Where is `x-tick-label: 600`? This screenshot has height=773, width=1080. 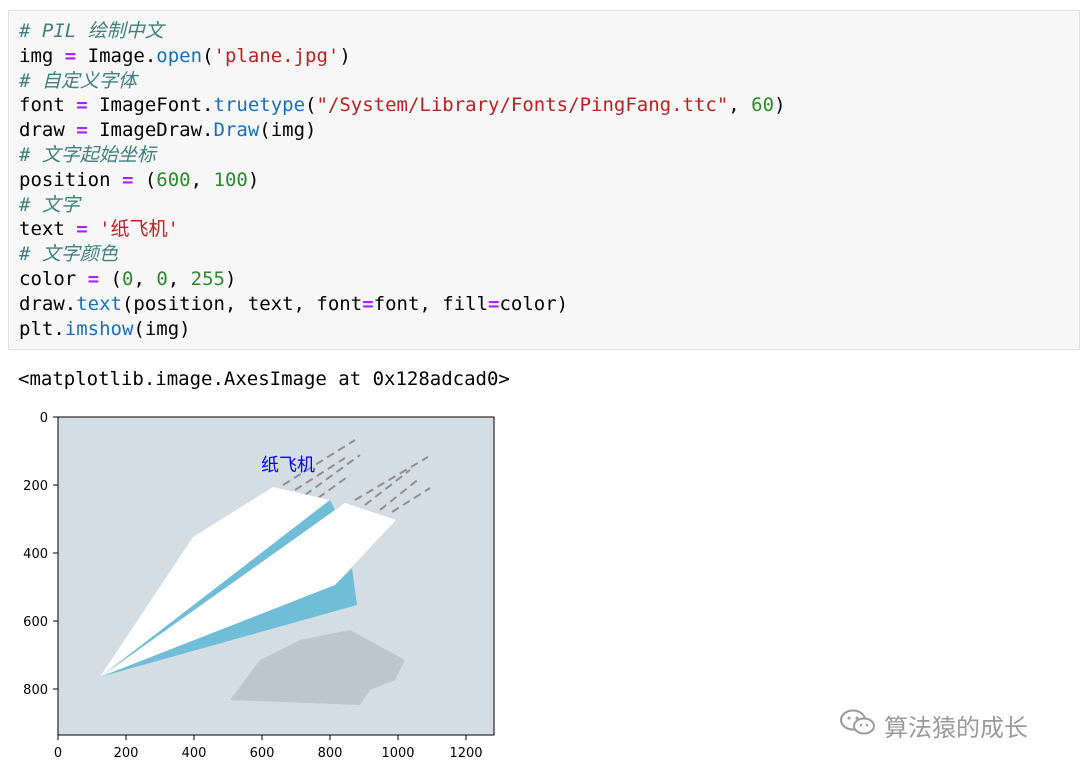
x-tick-label: 600 is located at coordinates (262, 753).